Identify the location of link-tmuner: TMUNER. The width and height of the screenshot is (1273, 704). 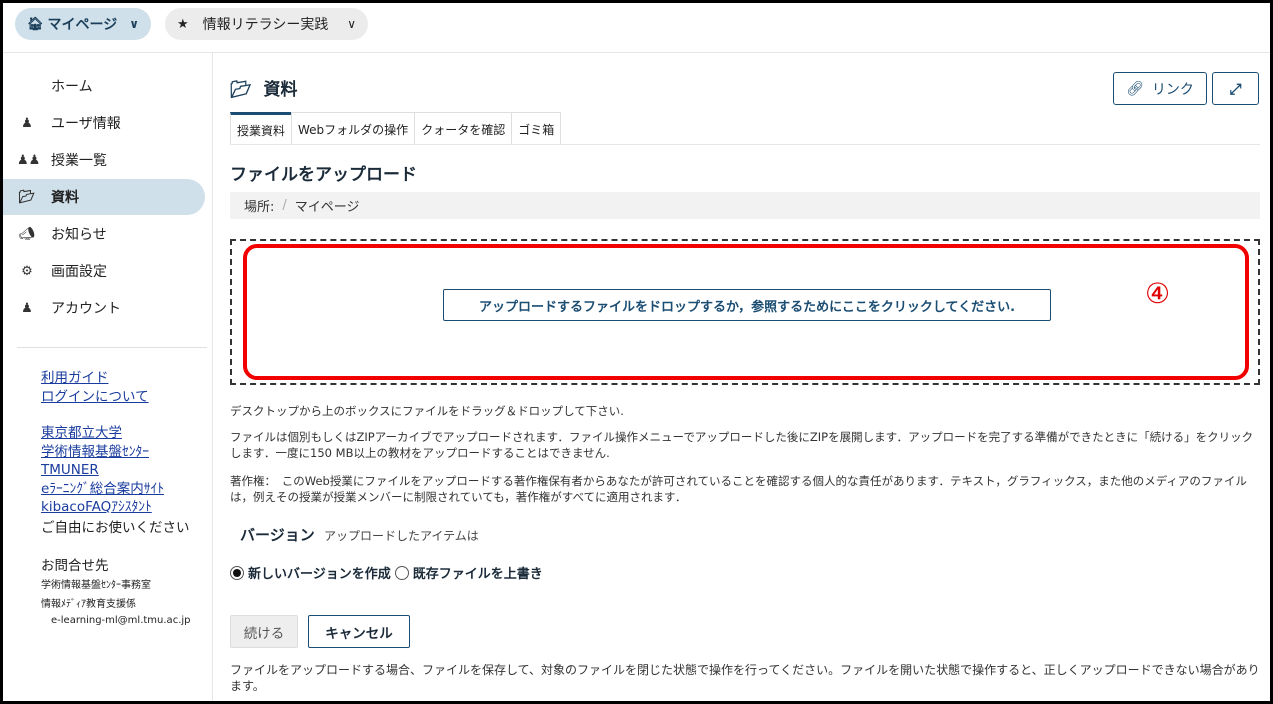
(102, 470).